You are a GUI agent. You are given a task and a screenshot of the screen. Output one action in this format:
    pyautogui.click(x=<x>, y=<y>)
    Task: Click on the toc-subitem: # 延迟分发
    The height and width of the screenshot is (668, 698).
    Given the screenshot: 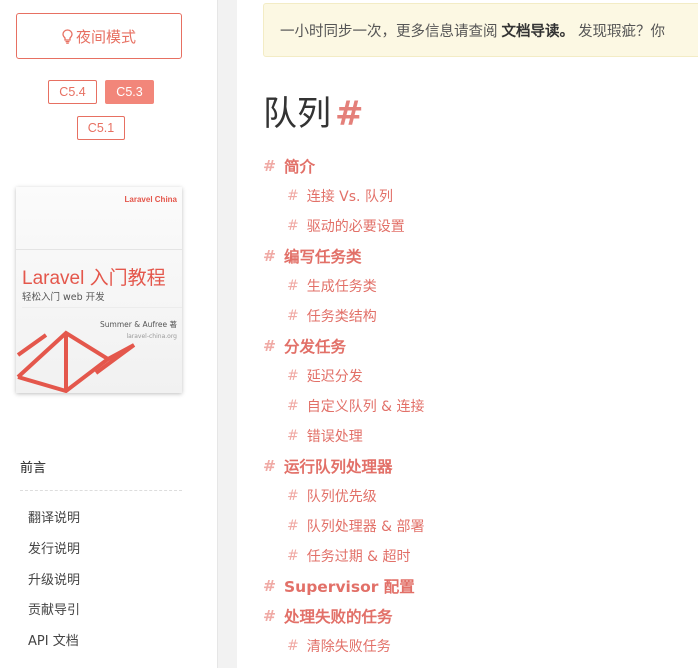 What is the action you would take?
    pyautogui.click(x=325, y=376)
    